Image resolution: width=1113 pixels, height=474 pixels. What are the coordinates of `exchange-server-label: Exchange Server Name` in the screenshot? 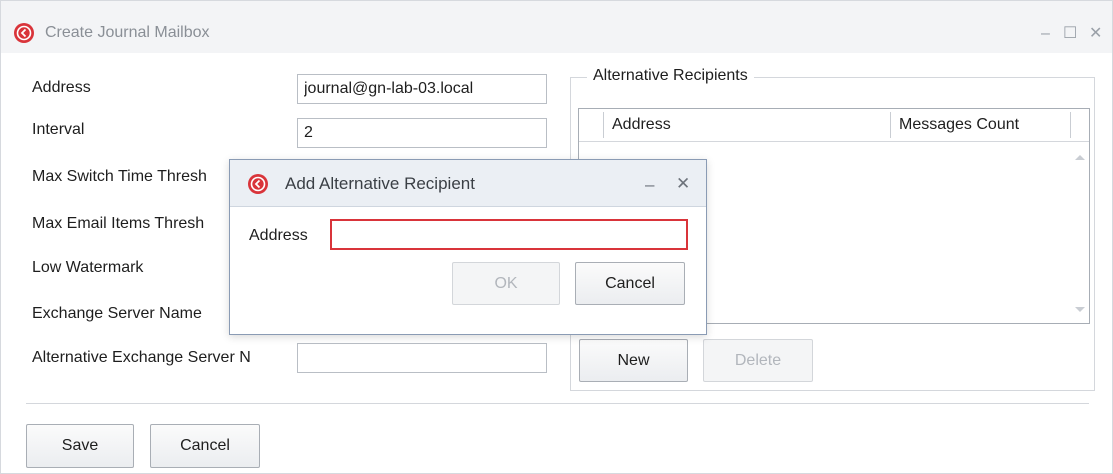 It's located at (117, 313).